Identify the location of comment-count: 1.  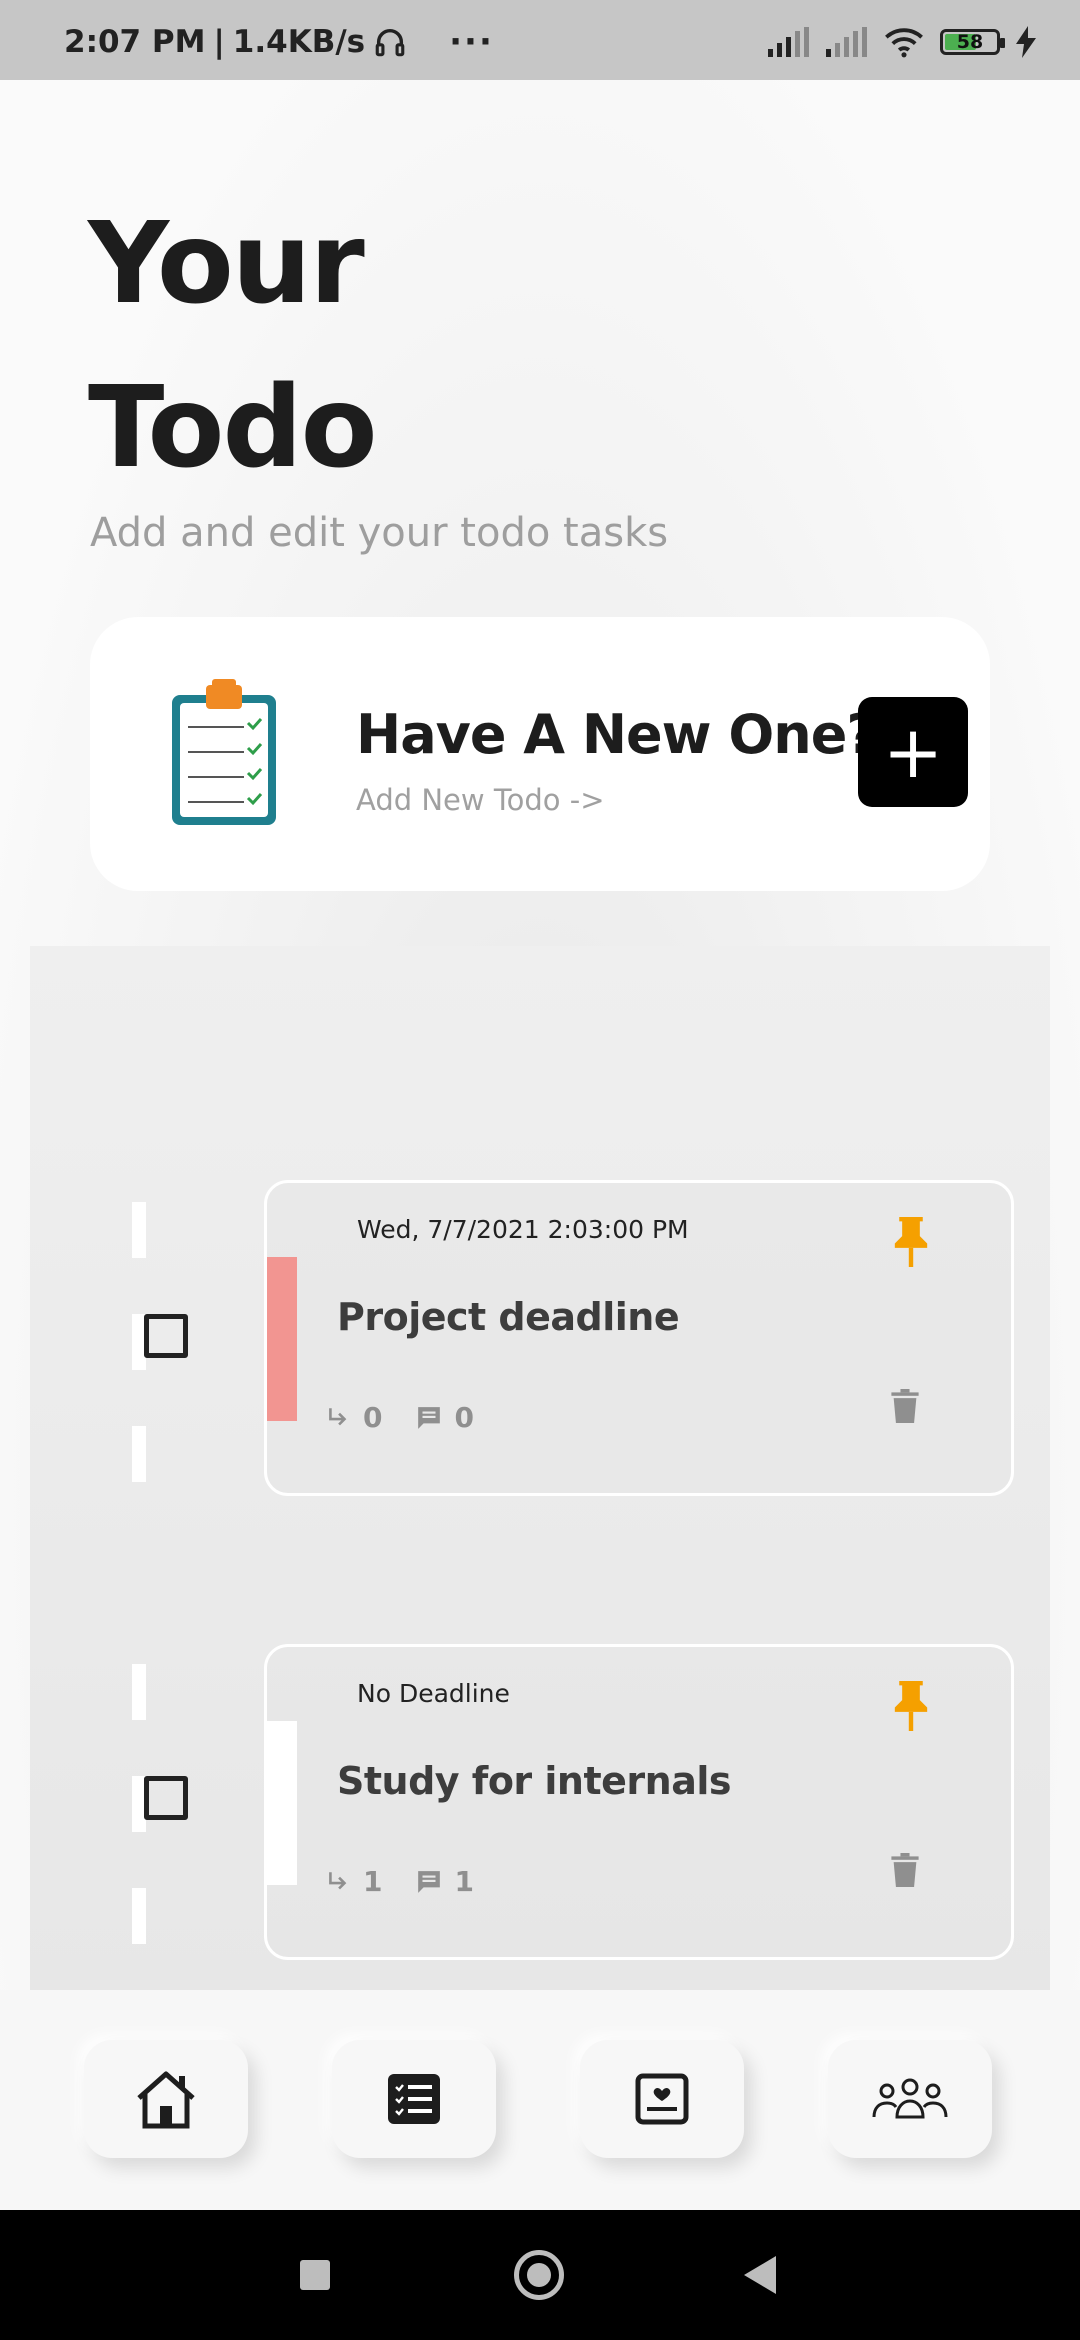
(464, 1881).